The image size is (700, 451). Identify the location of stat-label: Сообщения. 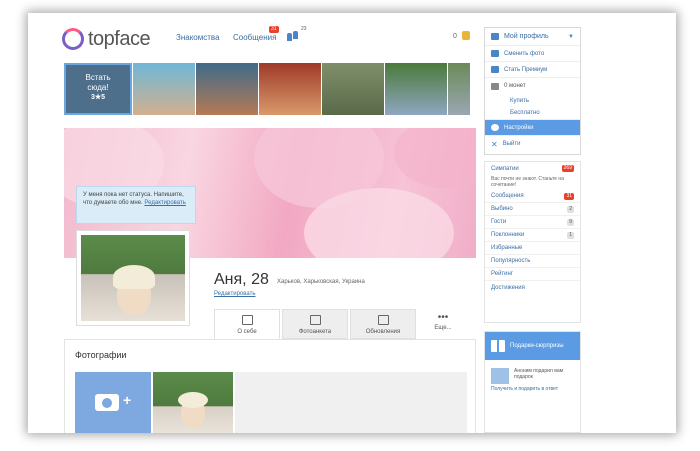
(507, 196).